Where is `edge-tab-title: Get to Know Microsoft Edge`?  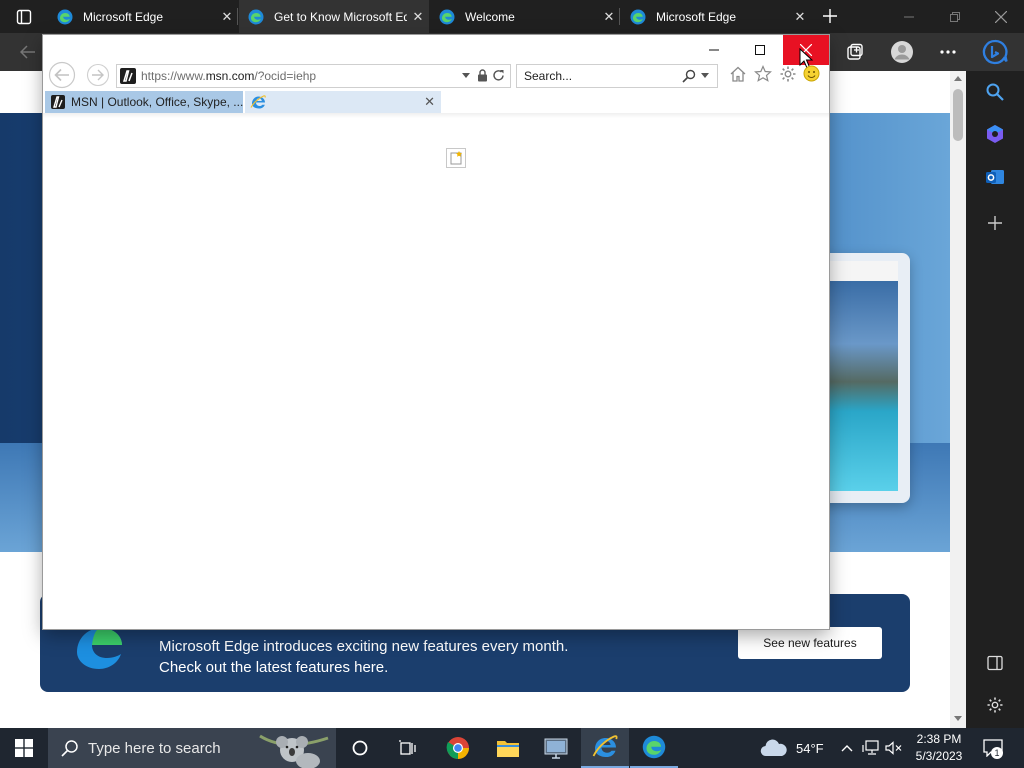
edge-tab-title: Get to Know Microsoft Edge is located at coordinates (340, 16).